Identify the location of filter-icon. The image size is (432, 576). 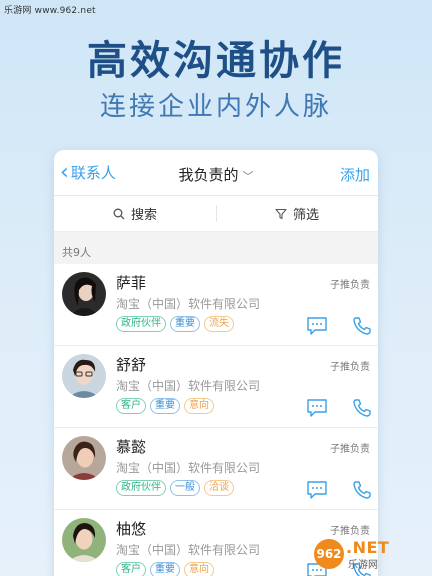
(281, 213).